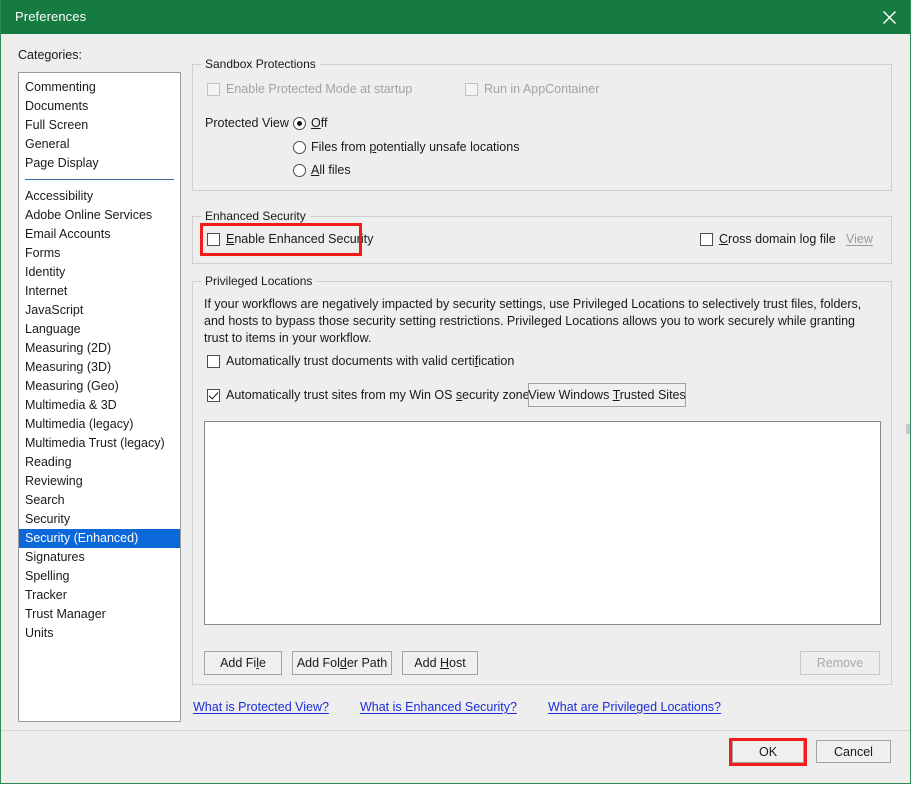  Describe the element at coordinates (99, 576) in the screenshot. I see `sidebar-item-spelling: Spelling` at that location.